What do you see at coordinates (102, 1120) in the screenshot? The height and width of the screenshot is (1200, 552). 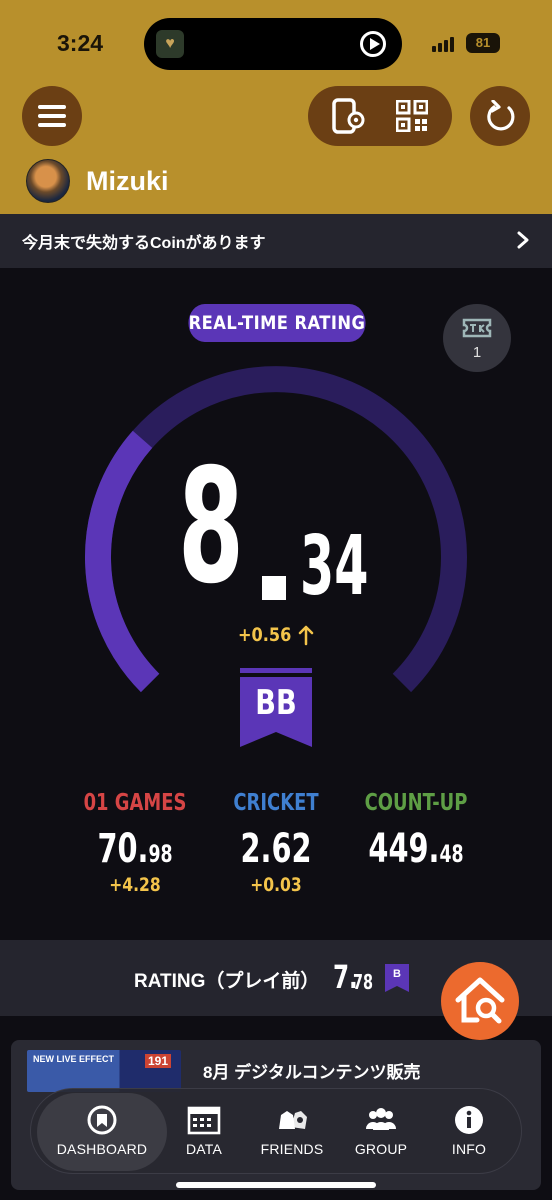 I see `dashboard-icon` at bounding box center [102, 1120].